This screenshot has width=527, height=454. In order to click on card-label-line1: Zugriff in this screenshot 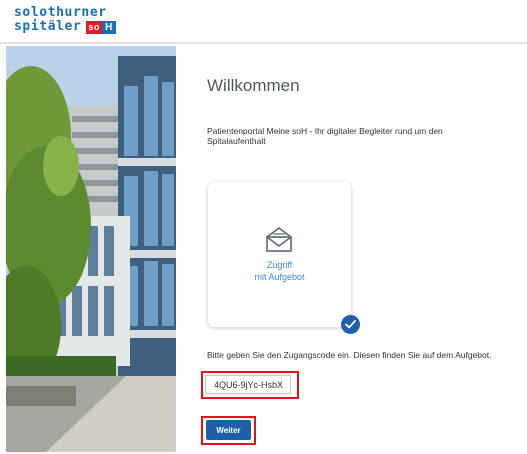, I will do `click(279, 265)`.